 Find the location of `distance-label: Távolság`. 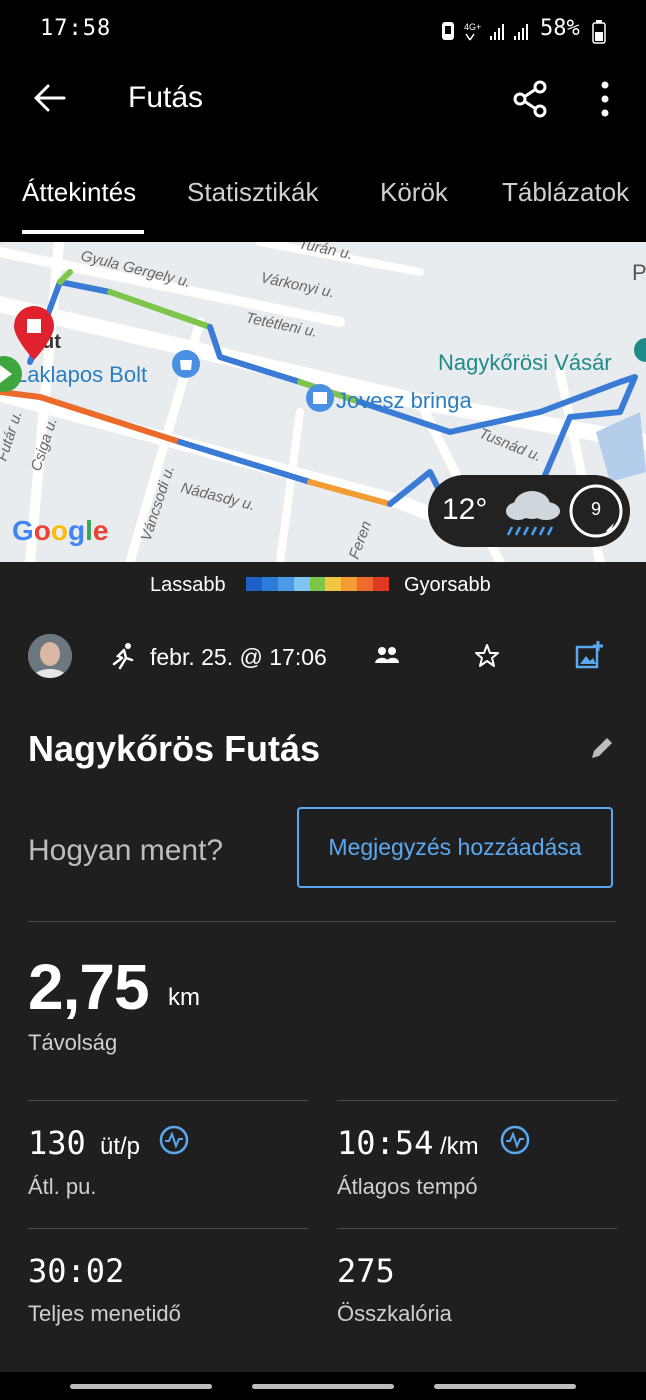

distance-label: Távolság is located at coordinates (73, 1042).